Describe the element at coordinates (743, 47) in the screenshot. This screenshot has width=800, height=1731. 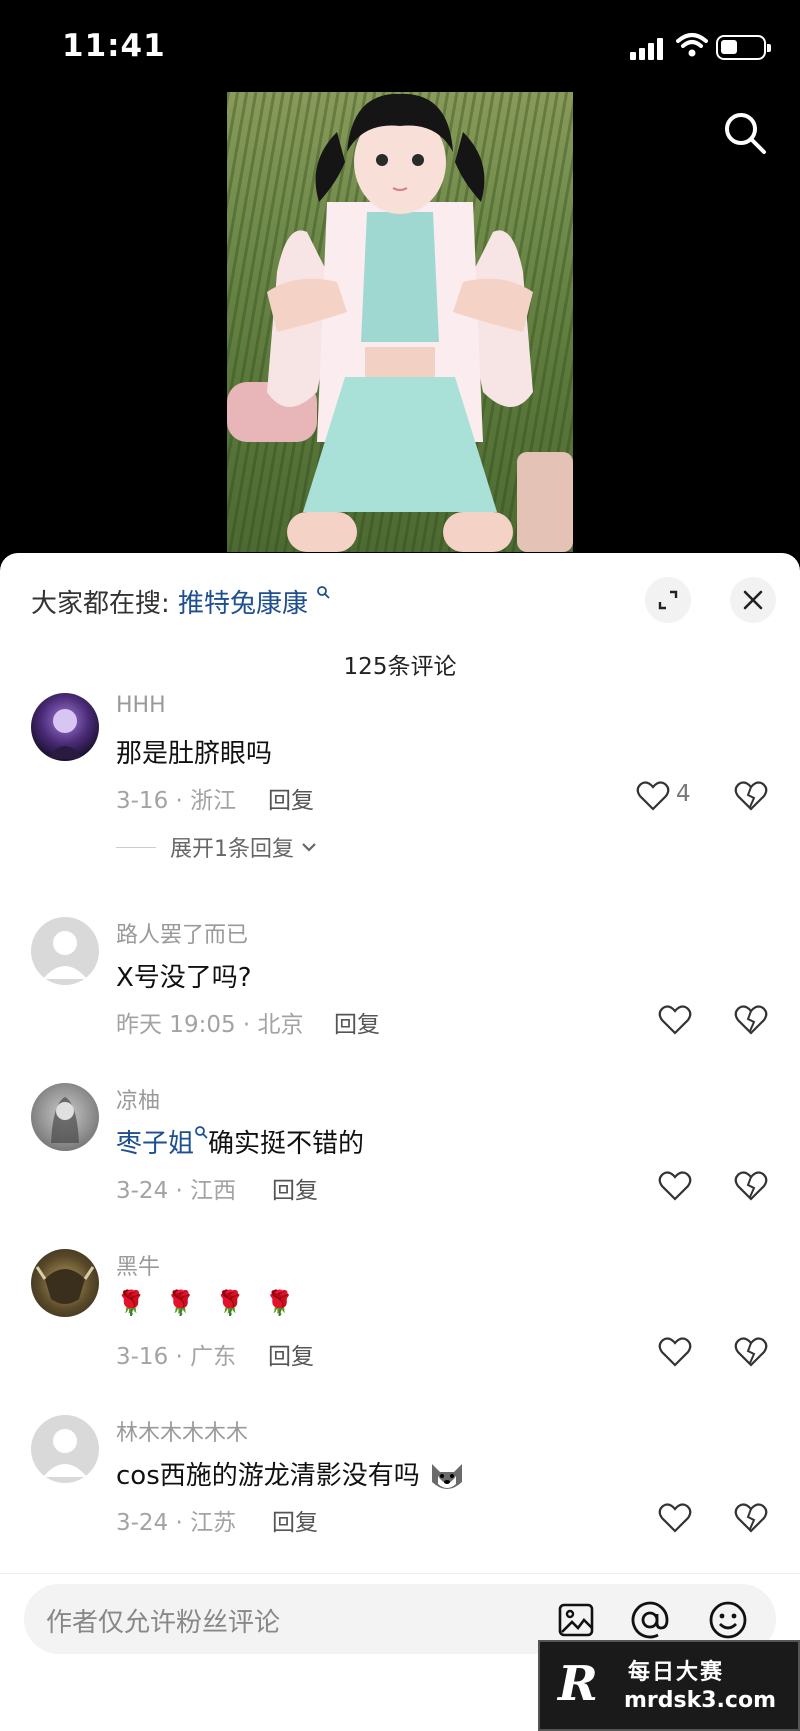
I see `battery-icon` at that location.